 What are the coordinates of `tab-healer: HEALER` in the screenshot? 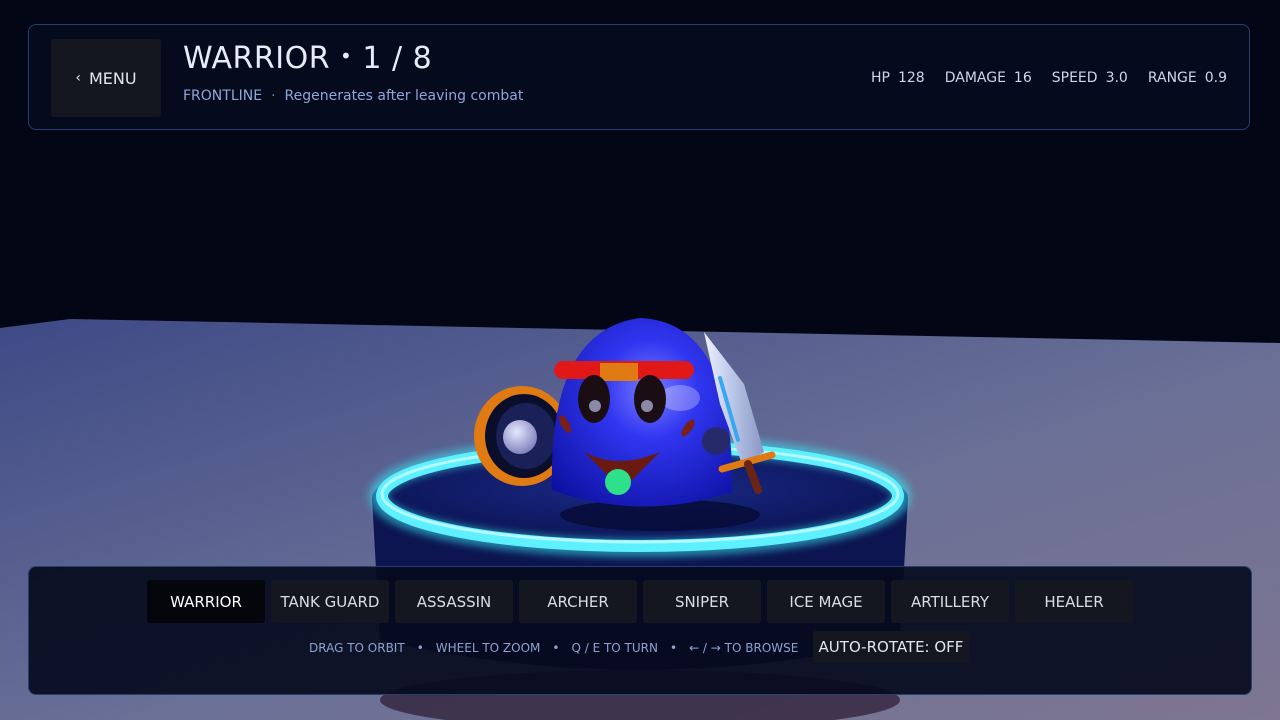 It's located at (1074, 601).